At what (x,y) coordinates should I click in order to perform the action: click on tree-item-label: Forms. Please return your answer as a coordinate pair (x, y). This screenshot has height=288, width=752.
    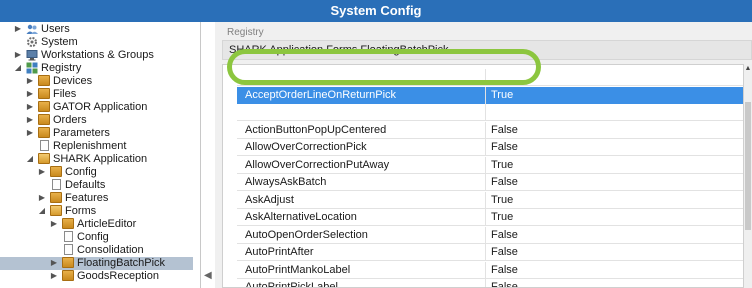
    Looking at the image, I should click on (81, 211).